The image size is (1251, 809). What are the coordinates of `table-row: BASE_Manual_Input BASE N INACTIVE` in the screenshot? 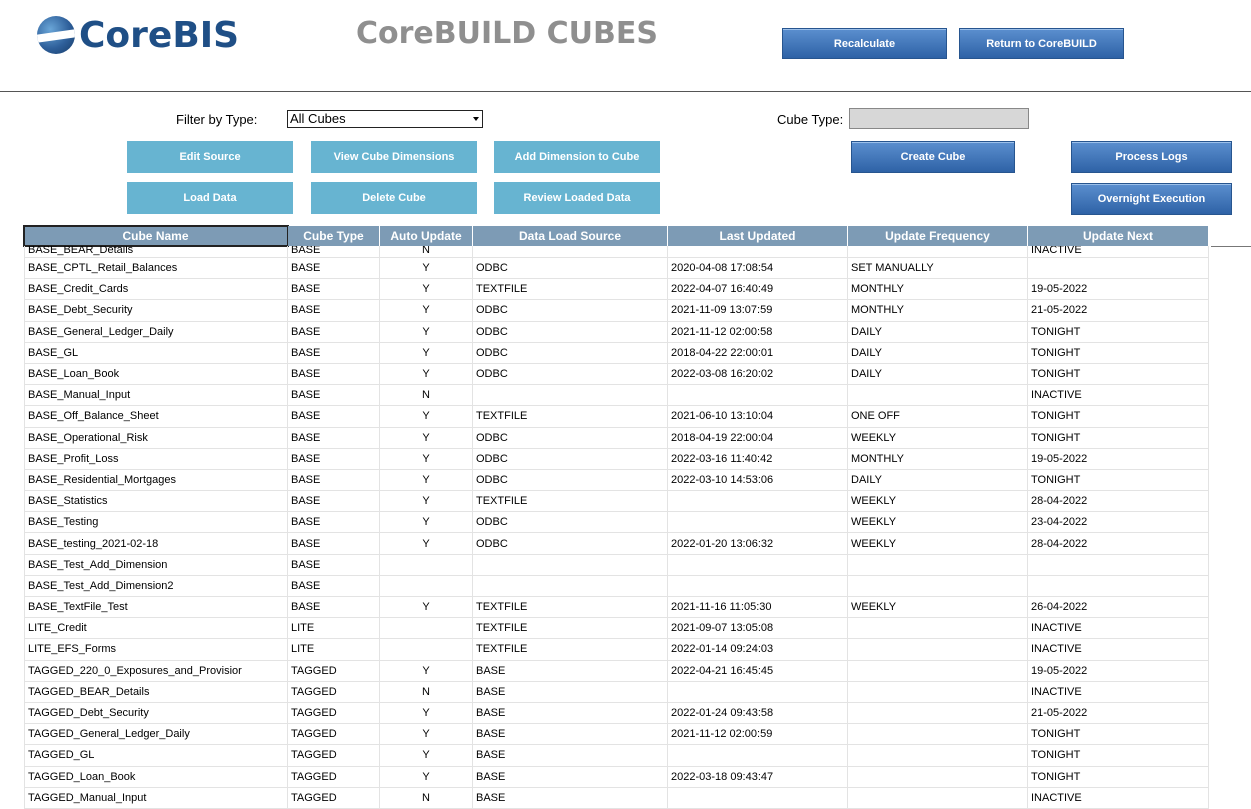 It's located at (616, 396).